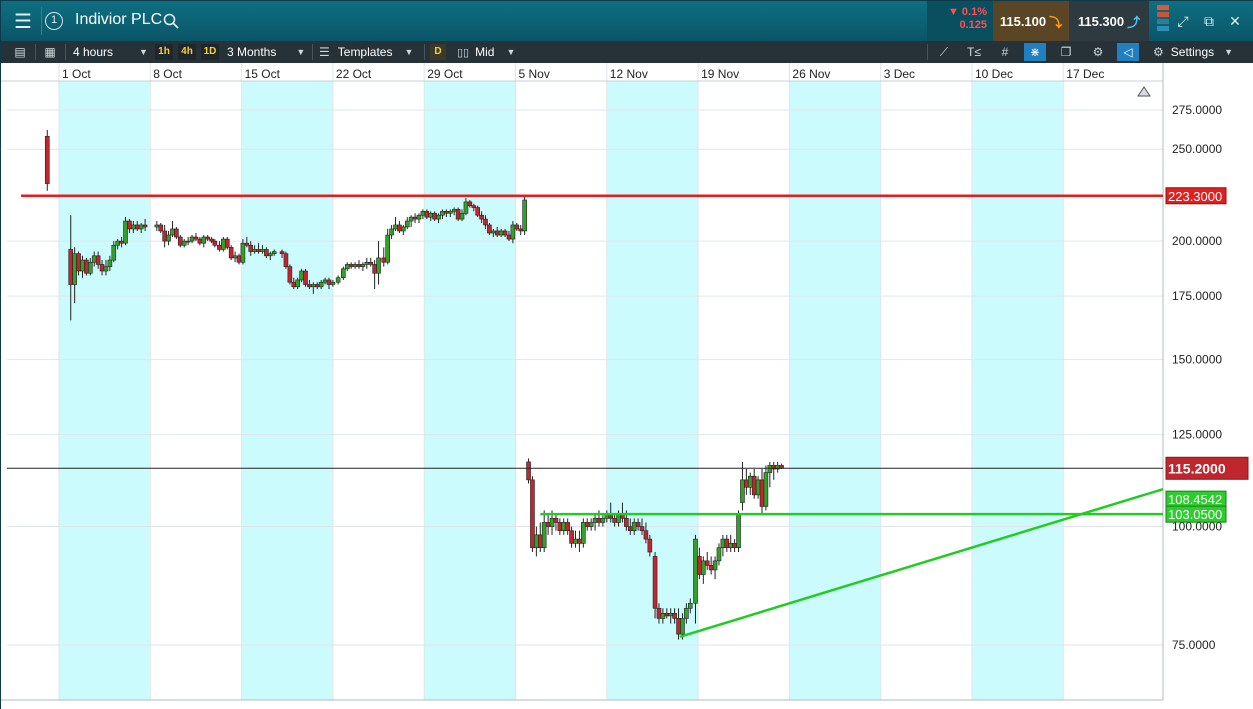 This screenshot has height=709, width=1253. I want to click on instrument-title: Indivior PLC, so click(119, 19).